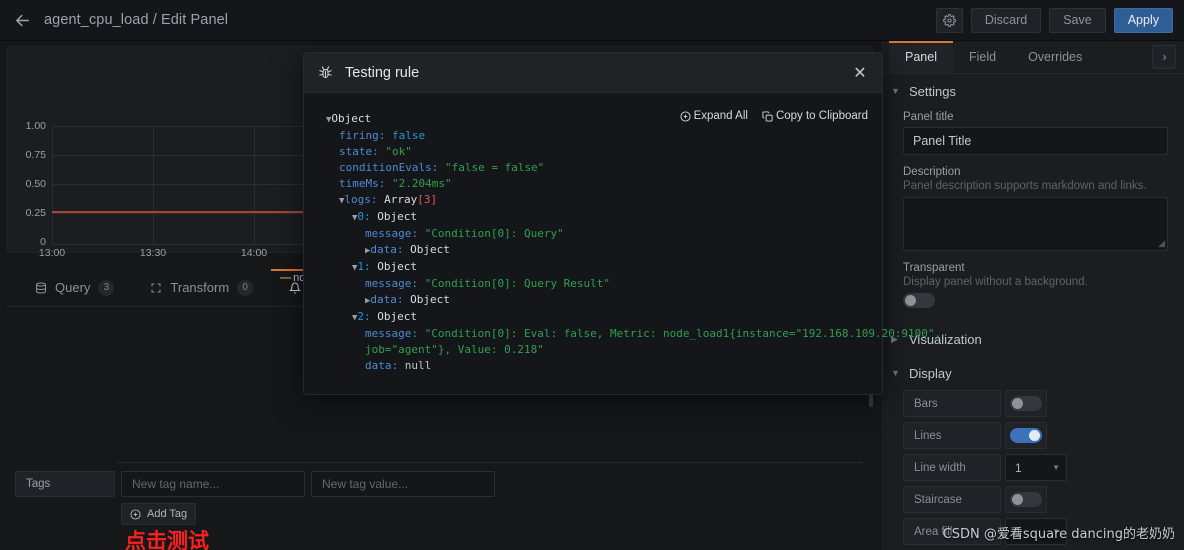 This screenshot has height=550, width=1184. What do you see at coordinates (364, 266) in the screenshot?
I see `item1-index: 1:` at bounding box center [364, 266].